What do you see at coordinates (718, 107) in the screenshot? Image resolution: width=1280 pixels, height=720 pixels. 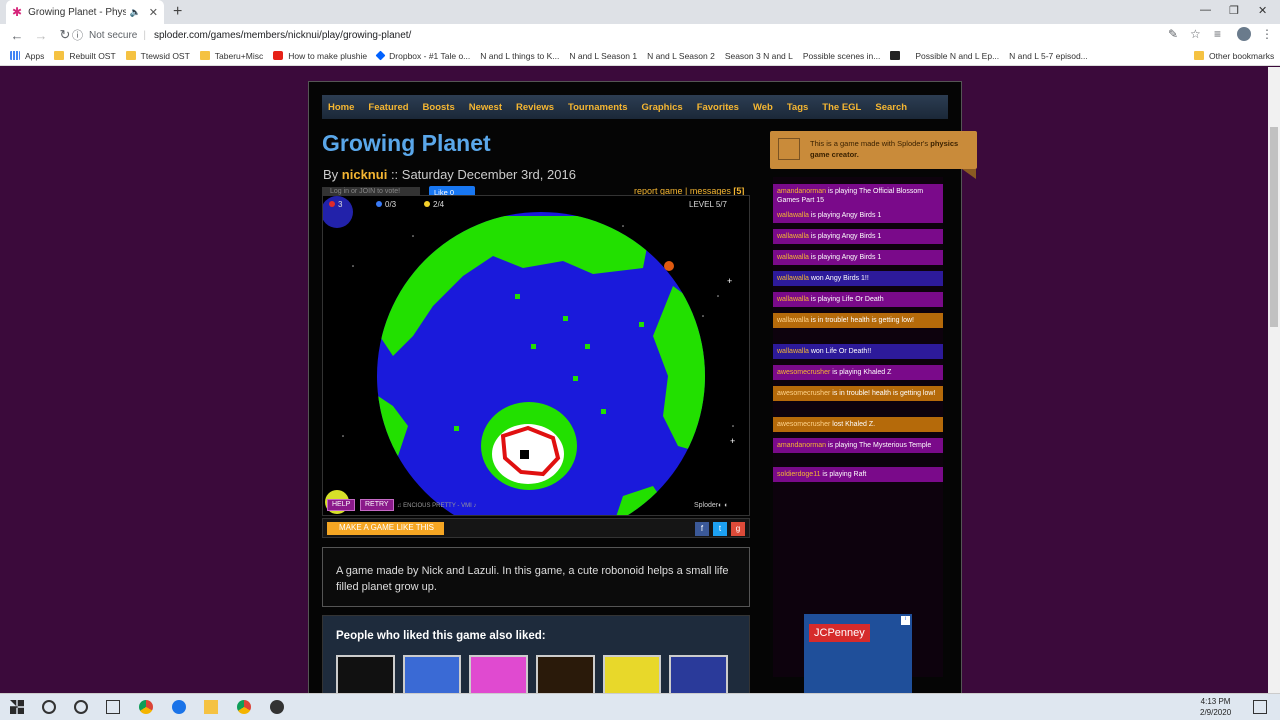 I see `nav-link-favorites: Favorites` at bounding box center [718, 107].